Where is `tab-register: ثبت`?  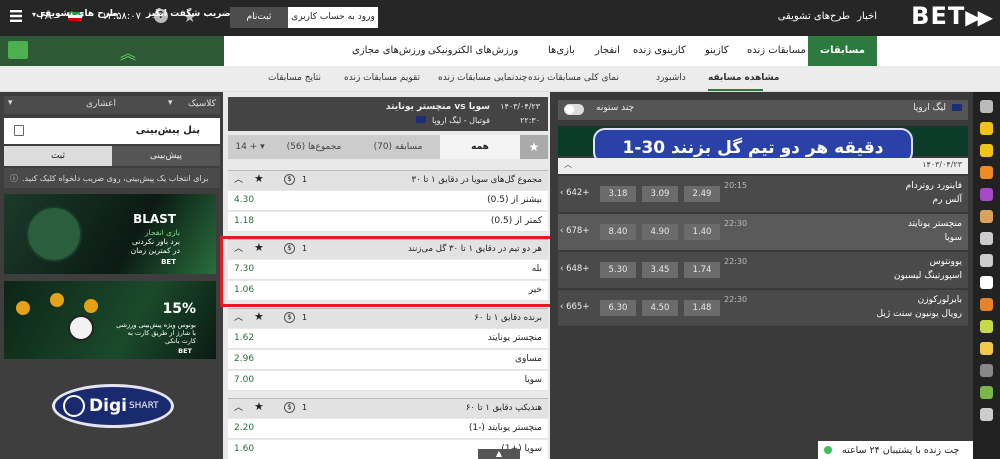 tab-register: ثبت is located at coordinates (58, 156).